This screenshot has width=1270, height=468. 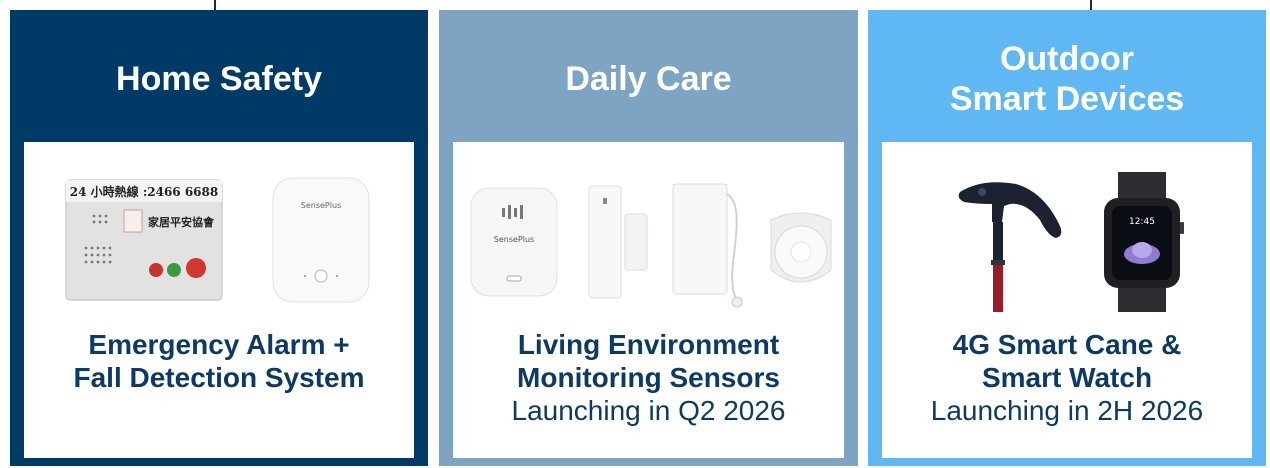 I want to click on watch-time-text: 12:45, so click(x=1142, y=222).